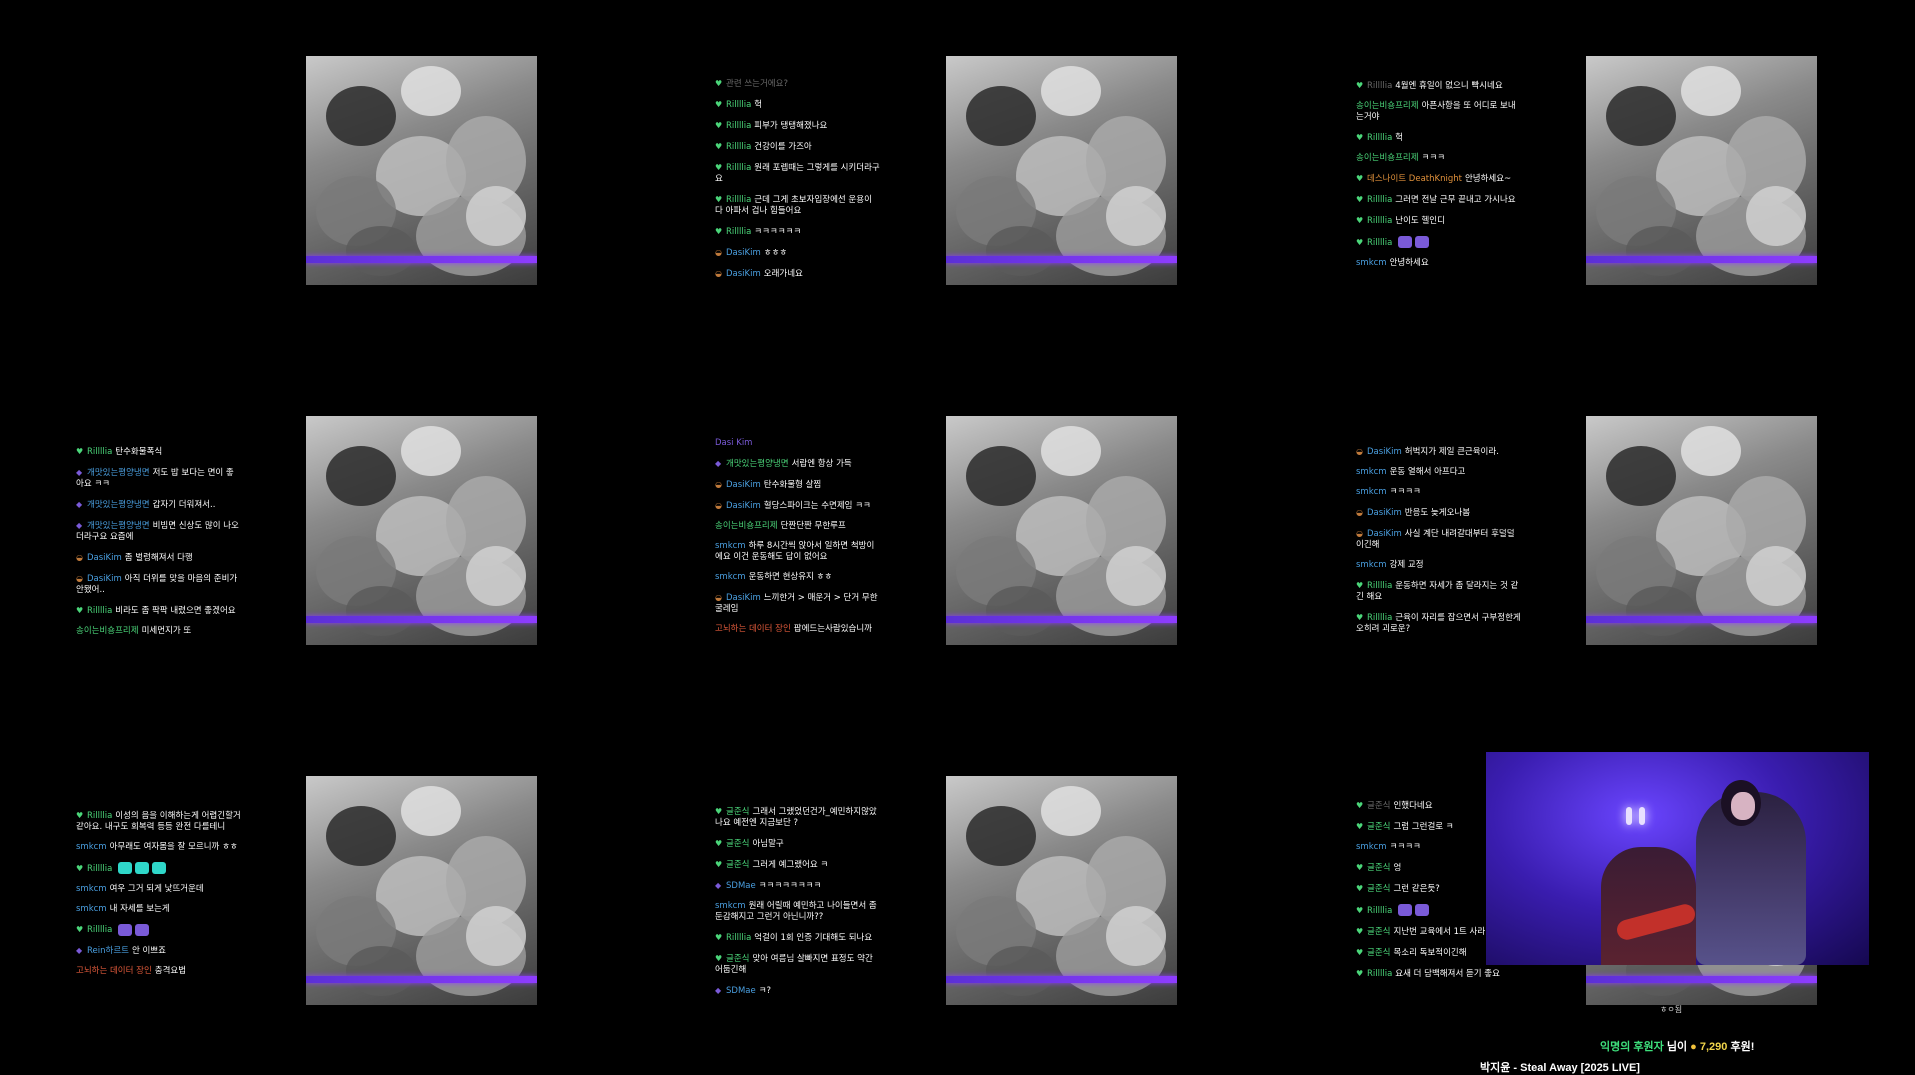  I want to click on donation-alert: 익명의 후원자 님이 ● 7,290 후원!, so click(1677, 1046).